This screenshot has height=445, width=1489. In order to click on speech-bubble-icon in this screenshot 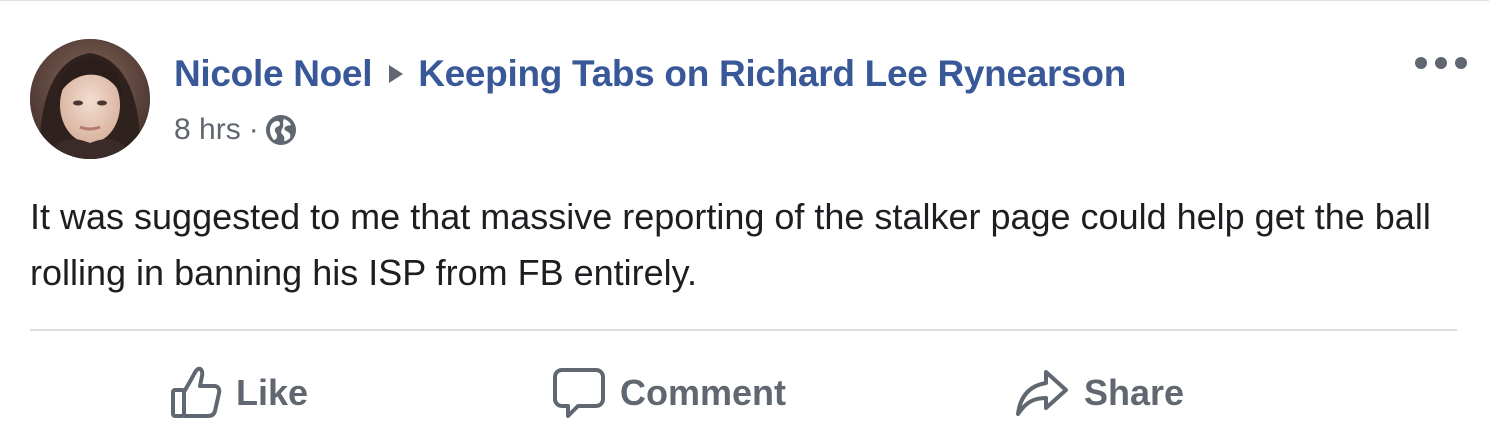, I will do `click(579, 393)`.